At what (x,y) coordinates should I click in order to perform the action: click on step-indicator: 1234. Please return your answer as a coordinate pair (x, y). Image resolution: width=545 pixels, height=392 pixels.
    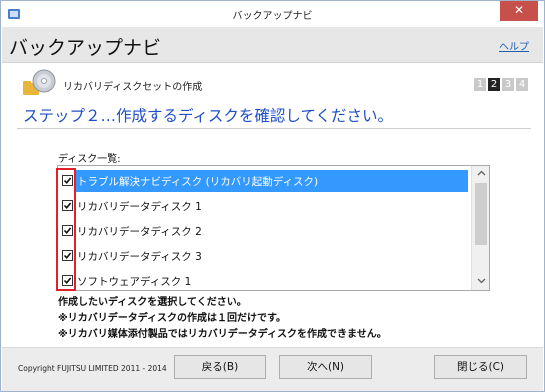
    Looking at the image, I should click on (500, 84).